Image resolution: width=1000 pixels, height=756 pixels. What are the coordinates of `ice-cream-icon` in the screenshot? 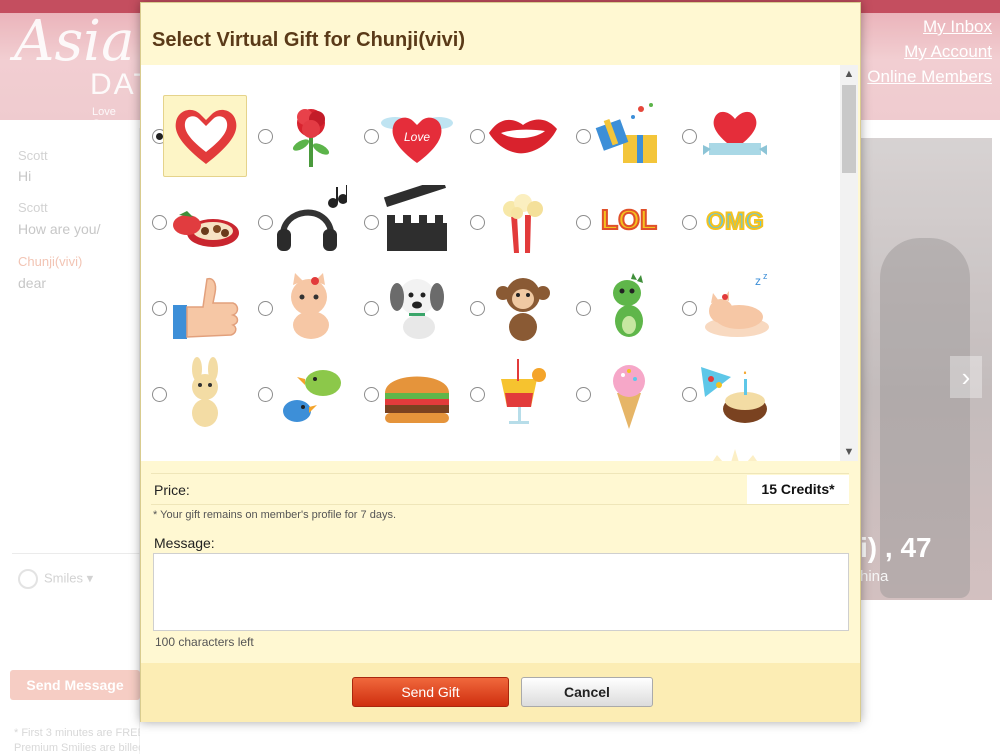 It's located at (629, 394).